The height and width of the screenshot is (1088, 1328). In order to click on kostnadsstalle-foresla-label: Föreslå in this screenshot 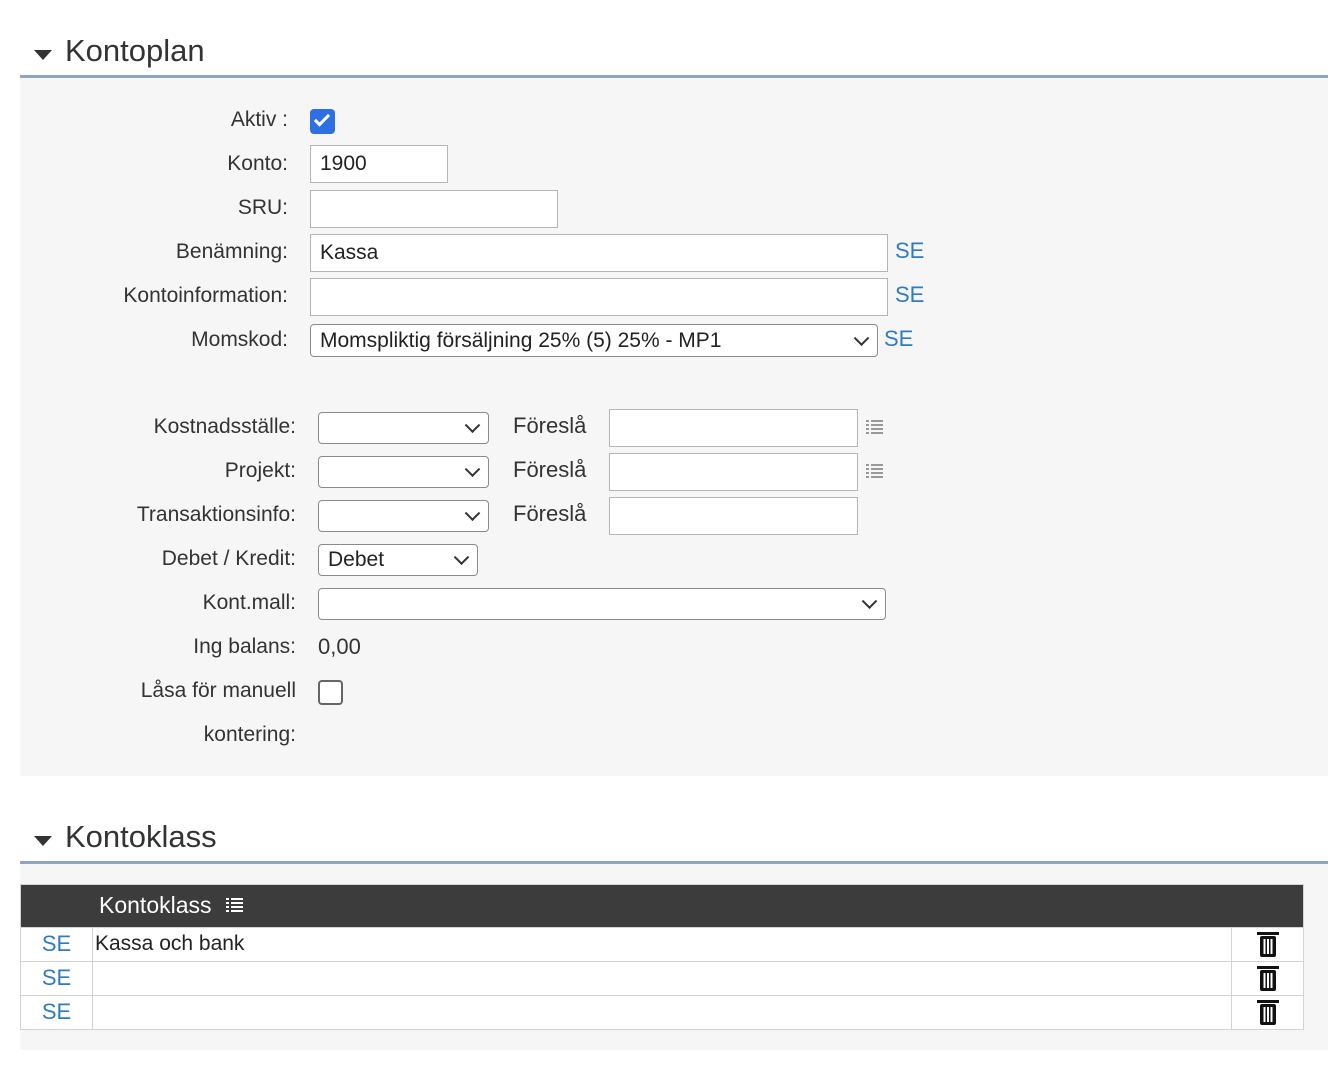, I will do `click(550, 425)`.